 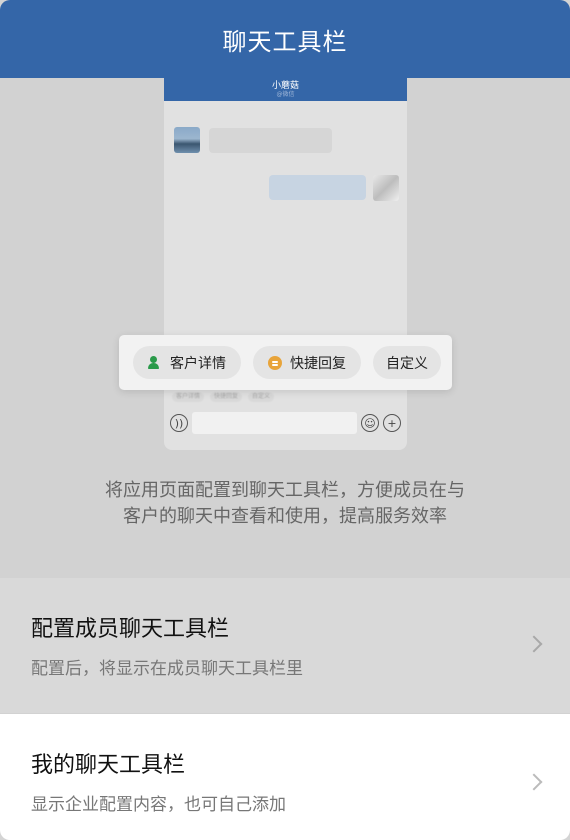 What do you see at coordinates (188, 397) in the screenshot?
I see `faint-chip: 客户详情` at bounding box center [188, 397].